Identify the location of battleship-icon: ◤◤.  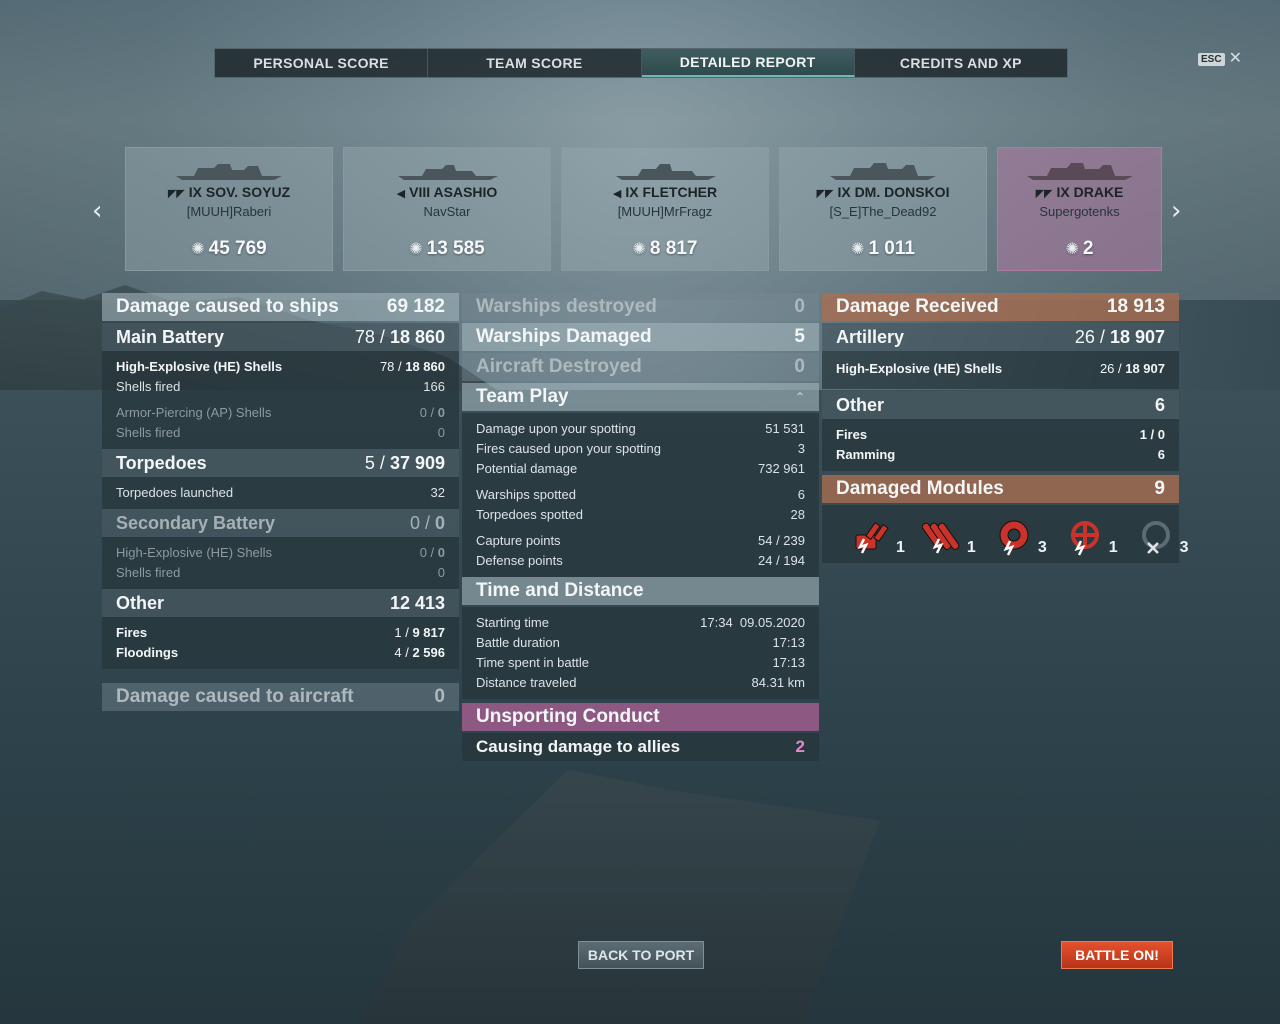
(176, 194).